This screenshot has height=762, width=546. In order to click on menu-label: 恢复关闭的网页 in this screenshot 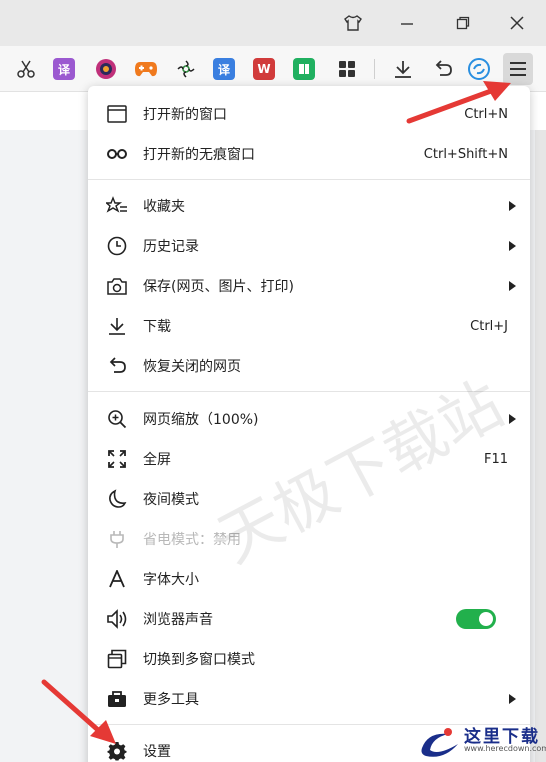, I will do `click(192, 367)`.